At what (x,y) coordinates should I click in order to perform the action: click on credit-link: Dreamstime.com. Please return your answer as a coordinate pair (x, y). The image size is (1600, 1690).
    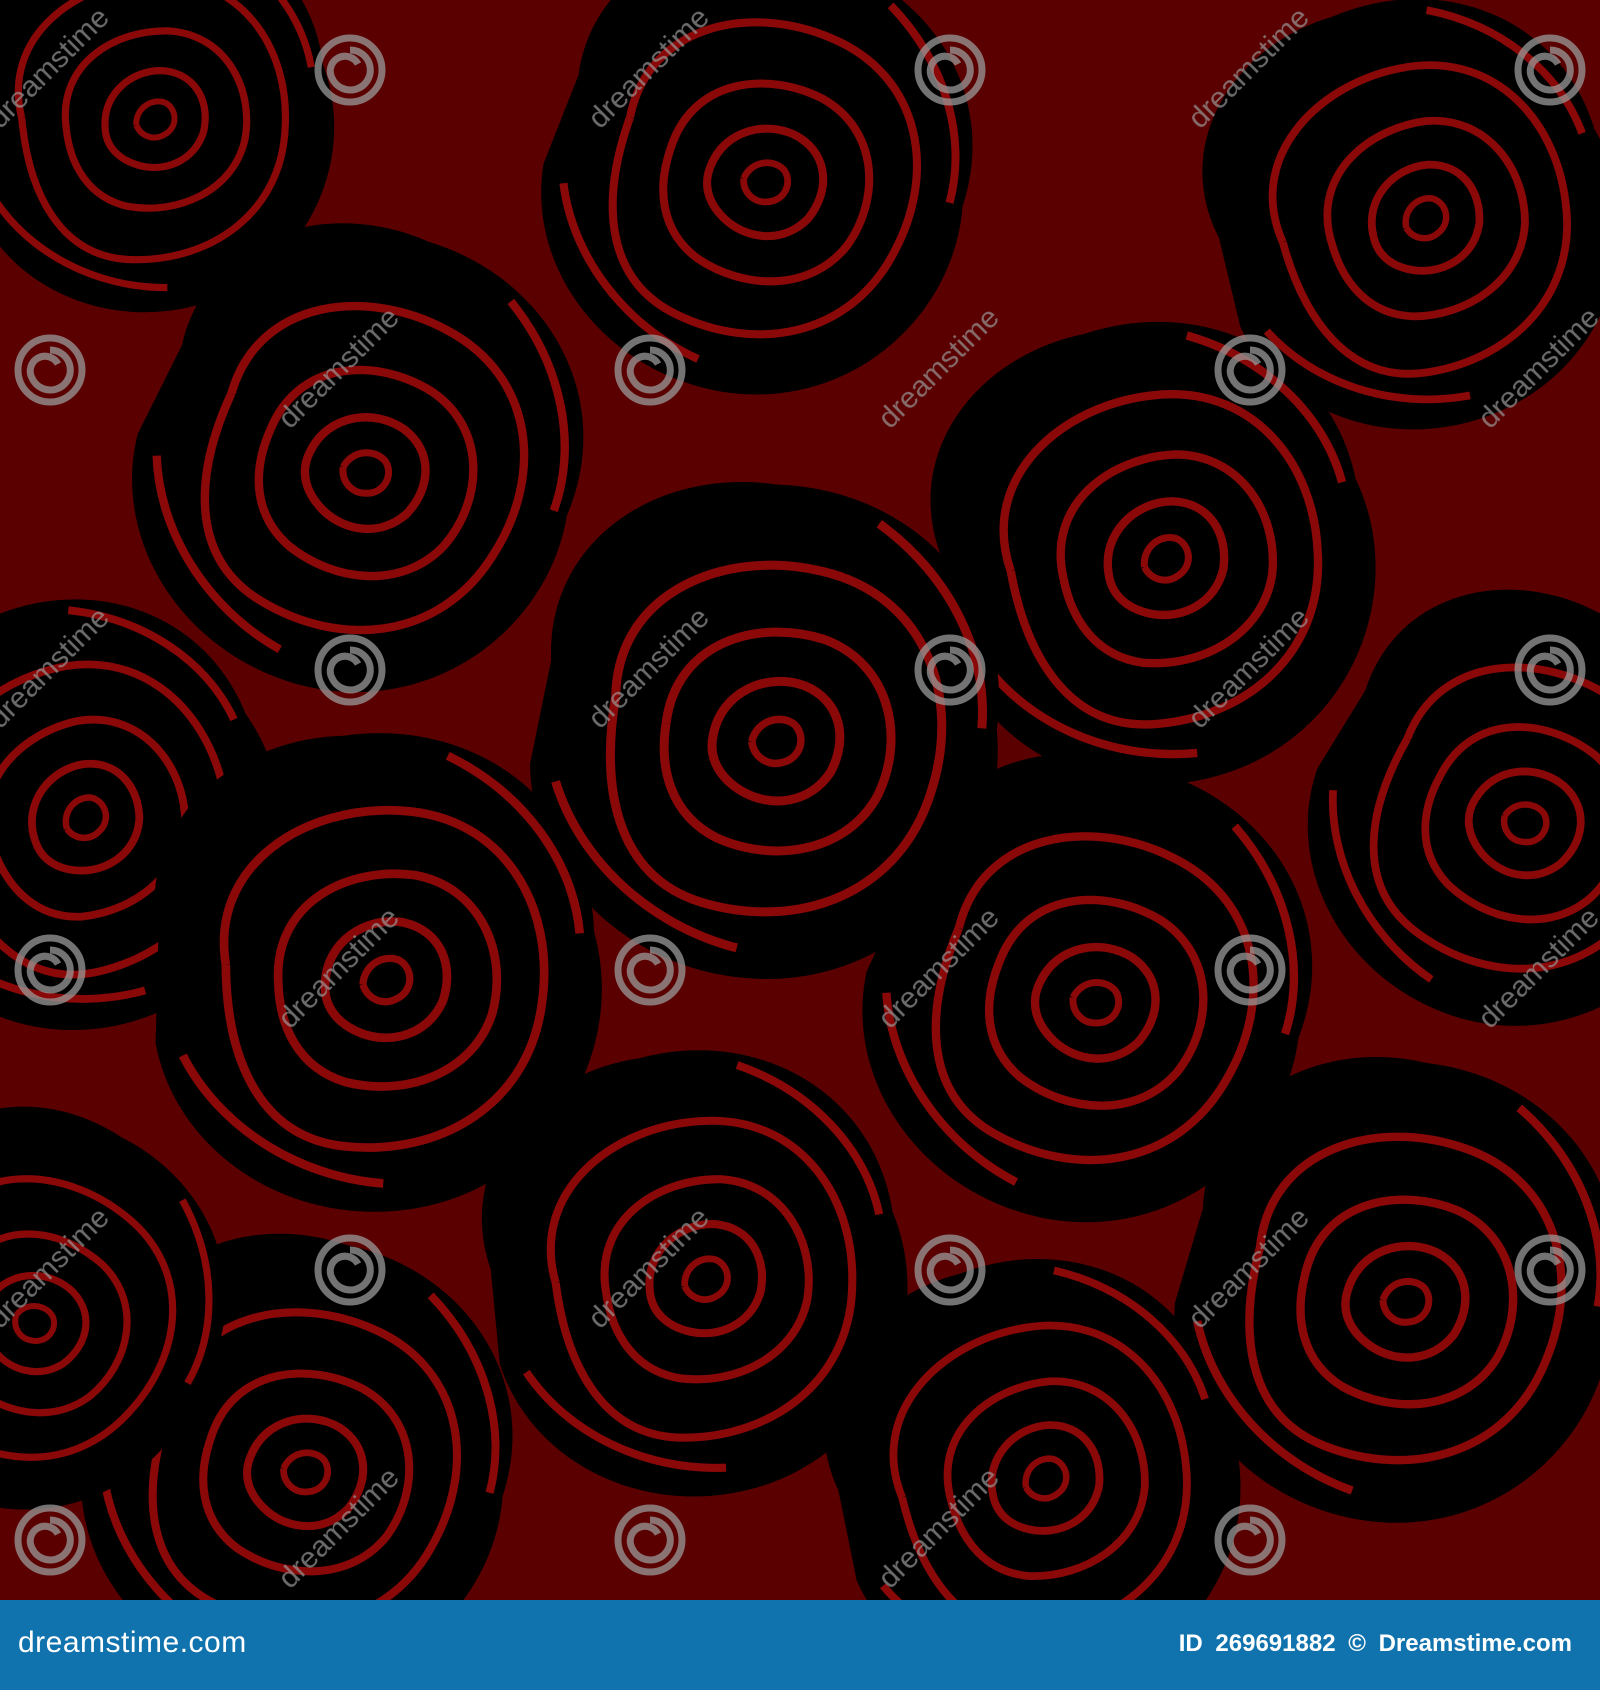
    Looking at the image, I should click on (1475, 1643).